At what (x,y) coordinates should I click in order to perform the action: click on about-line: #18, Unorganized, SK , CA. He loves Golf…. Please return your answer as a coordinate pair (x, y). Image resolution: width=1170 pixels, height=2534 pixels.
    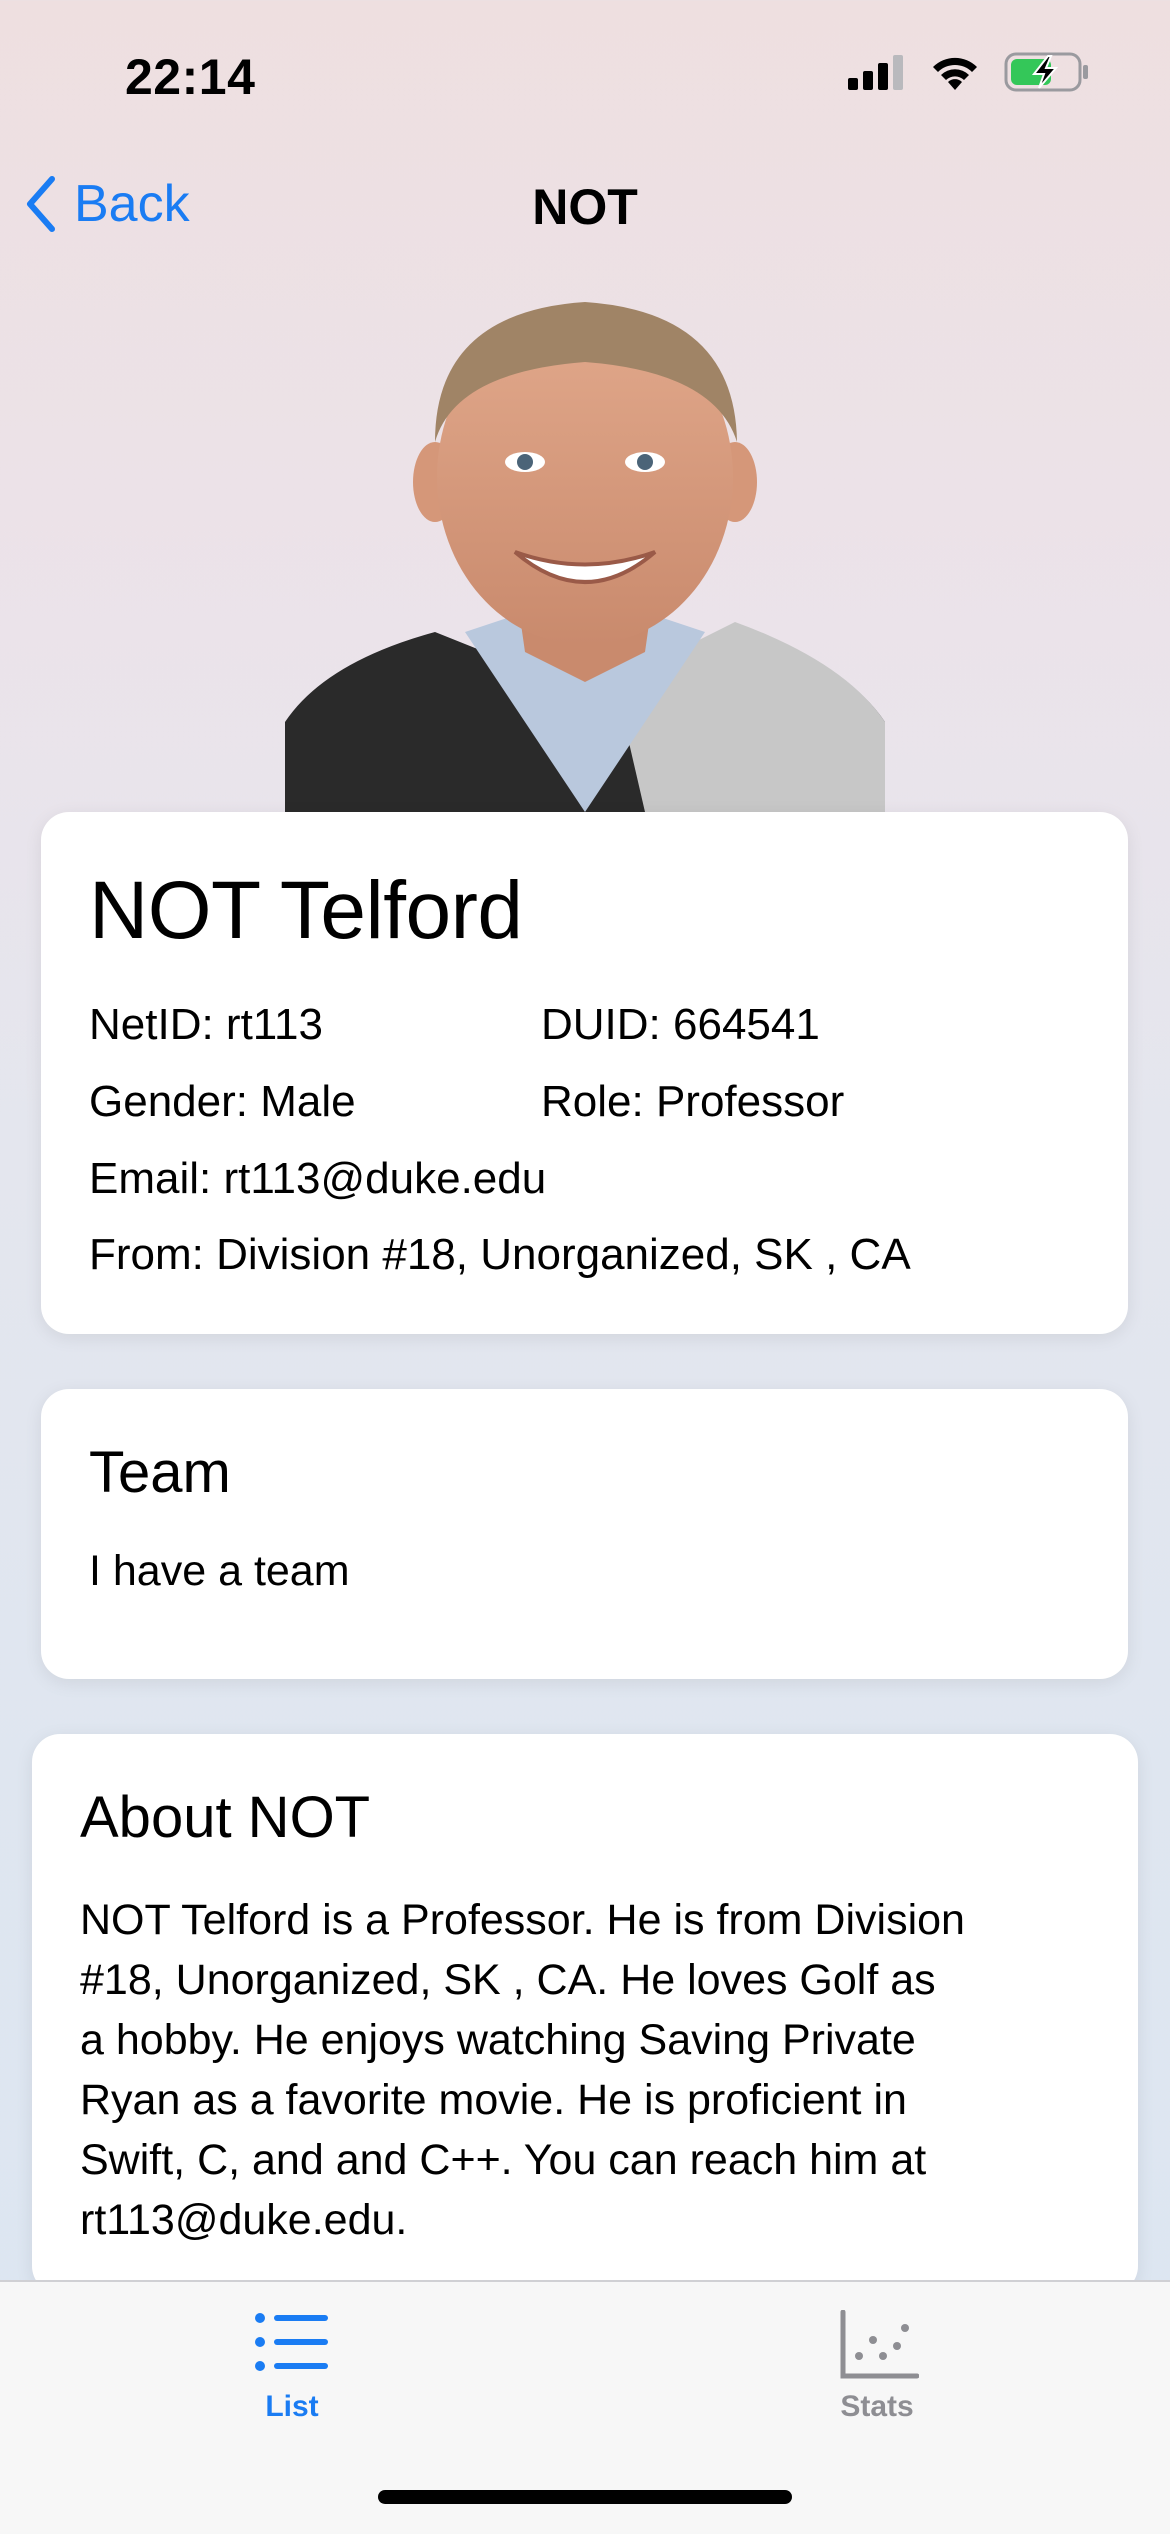
    Looking at the image, I should click on (508, 1980).